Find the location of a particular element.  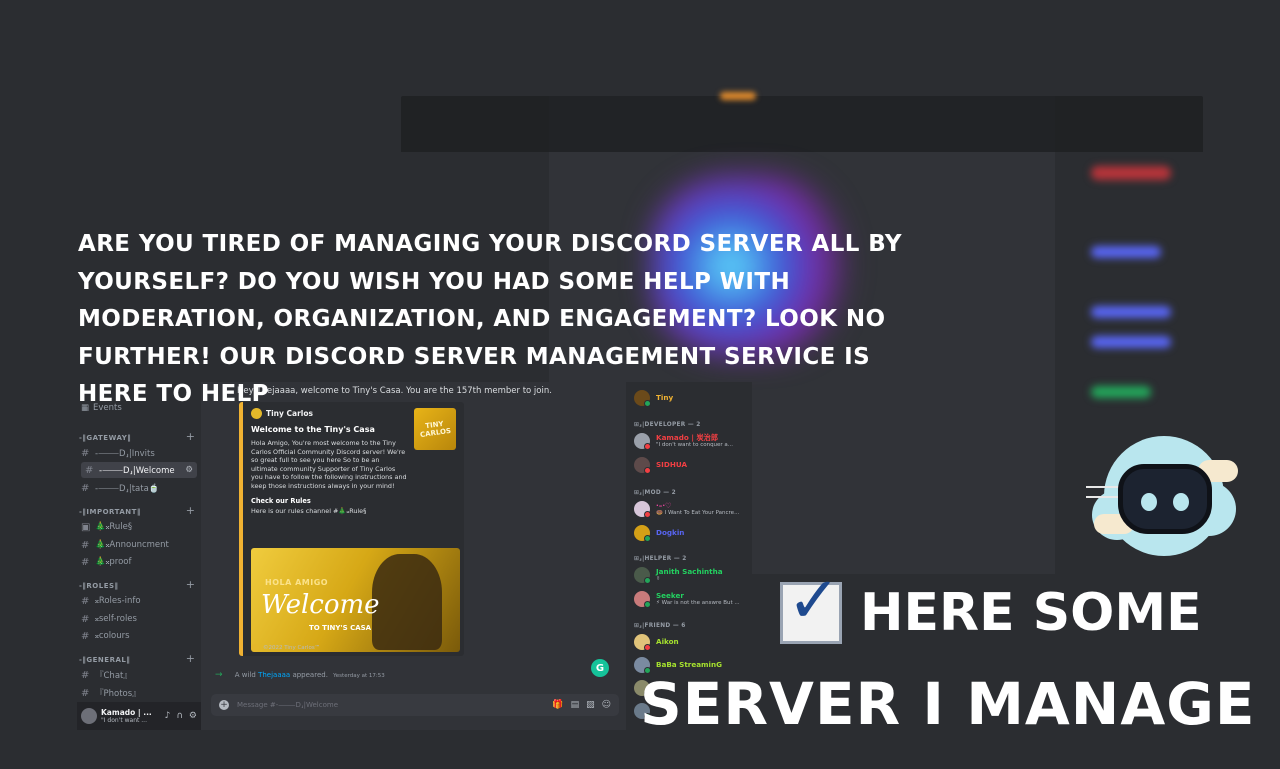

sticker-icon: ▨ is located at coordinates (590, 705).